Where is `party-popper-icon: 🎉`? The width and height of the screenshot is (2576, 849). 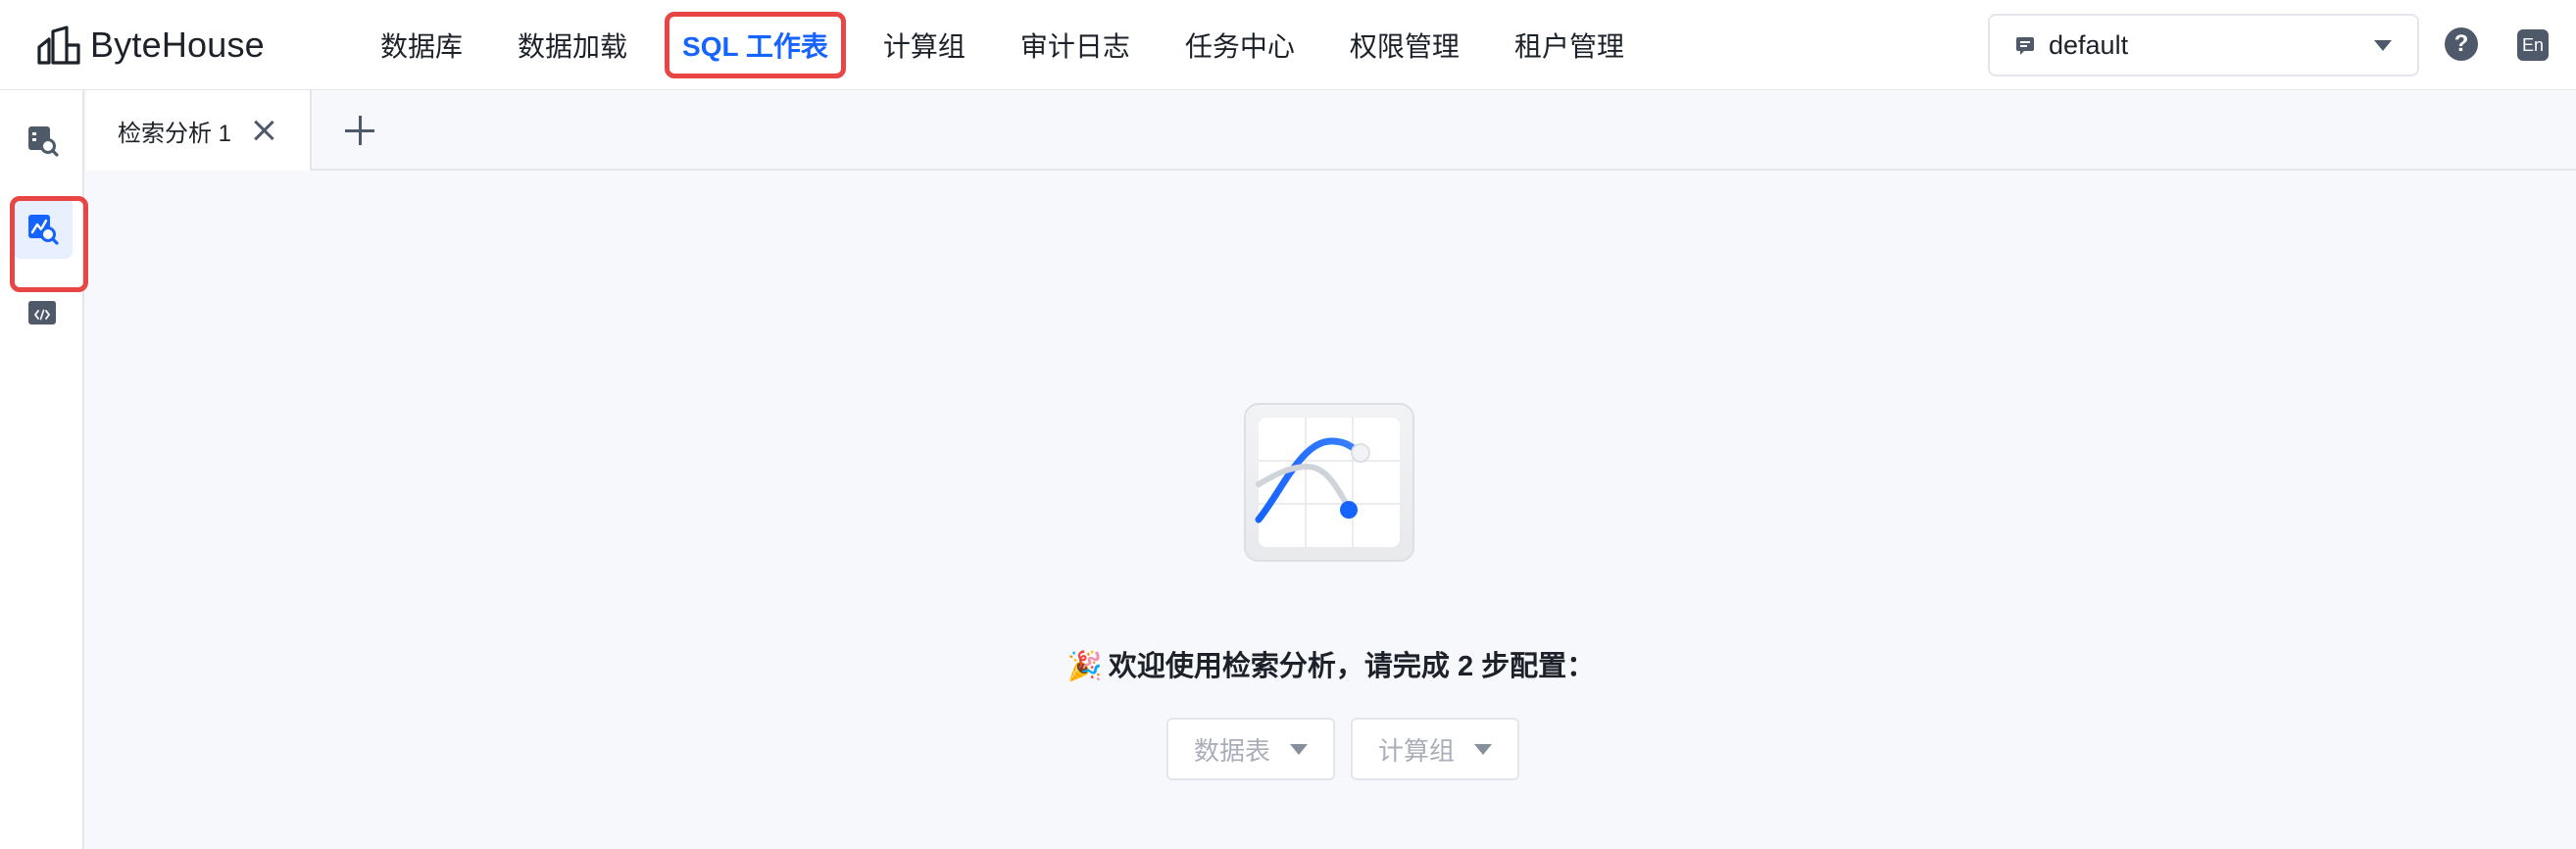 party-popper-icon: 🎉 is located at coordinates (1084, 666).